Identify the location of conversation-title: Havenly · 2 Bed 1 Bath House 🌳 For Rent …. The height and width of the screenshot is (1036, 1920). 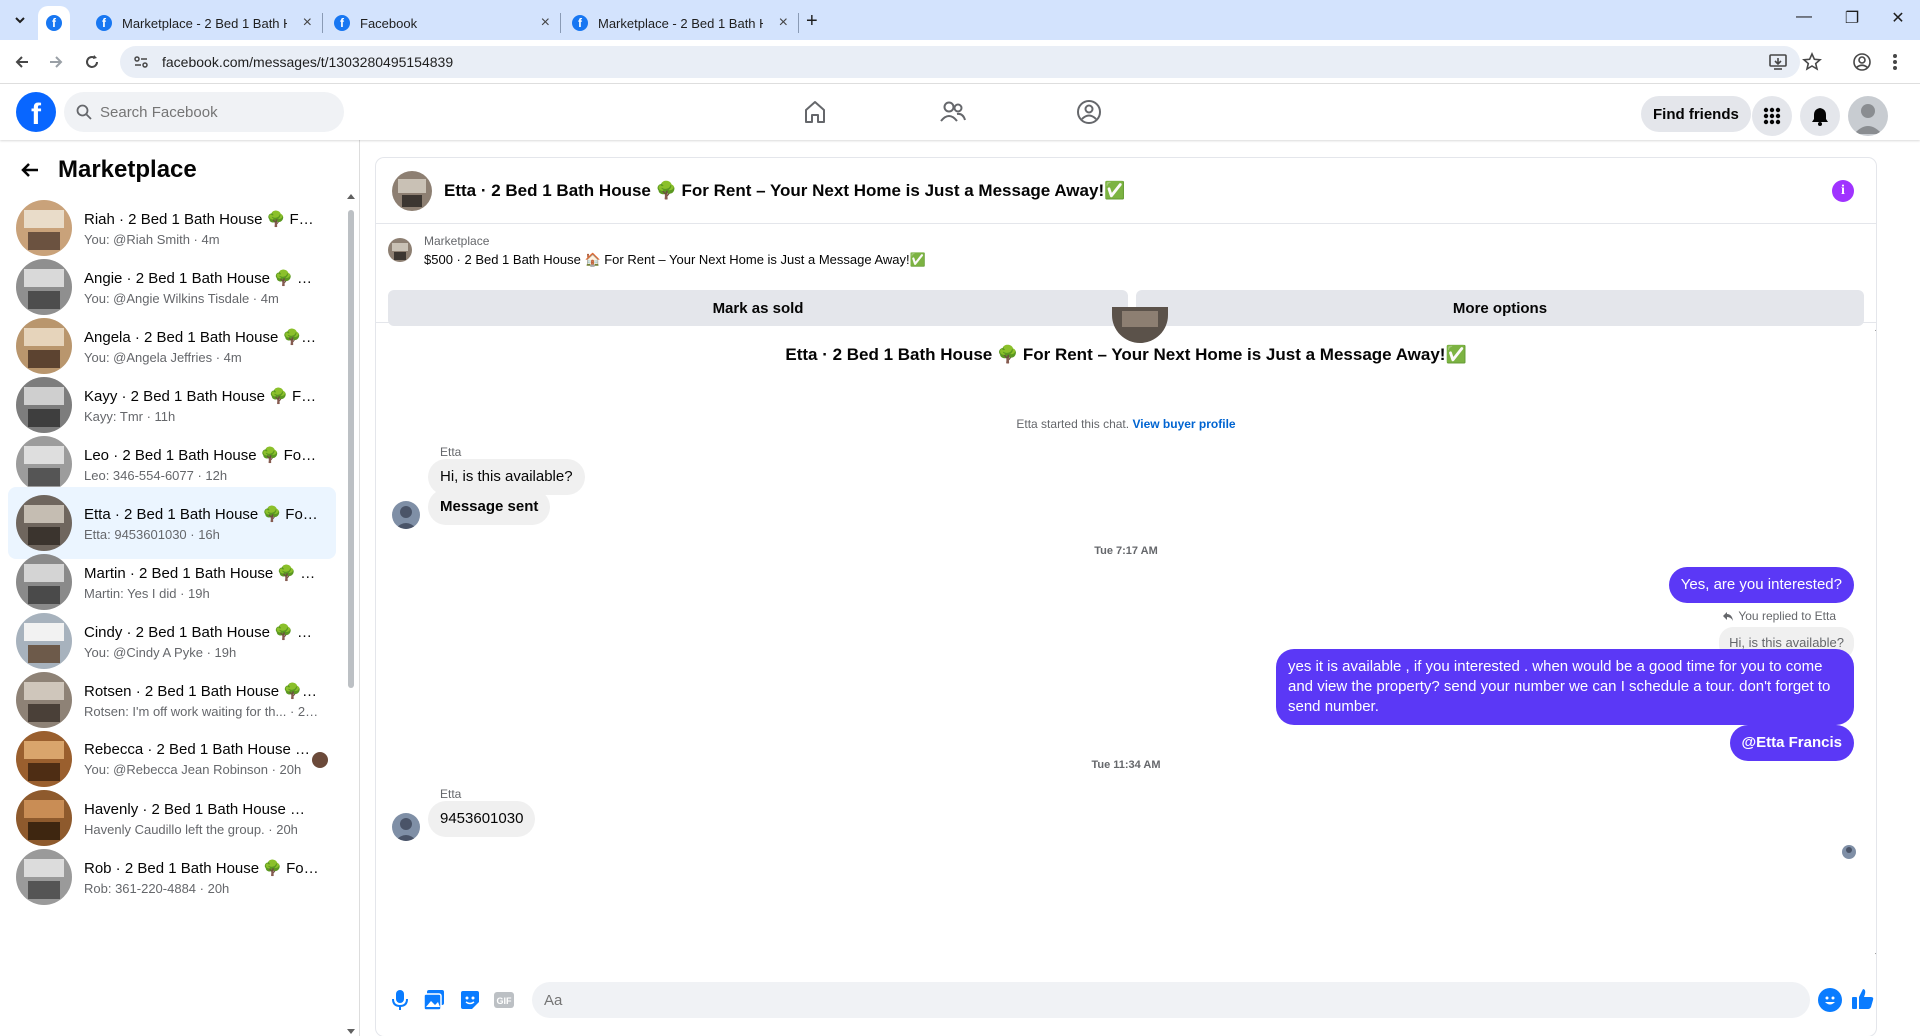
(201, 809).